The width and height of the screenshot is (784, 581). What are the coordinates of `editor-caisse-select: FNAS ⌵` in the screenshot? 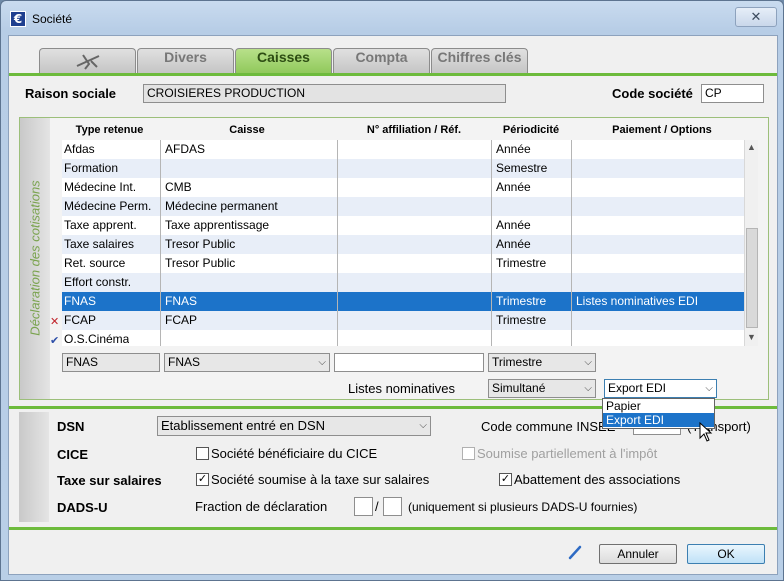 It's located at (247, 362).